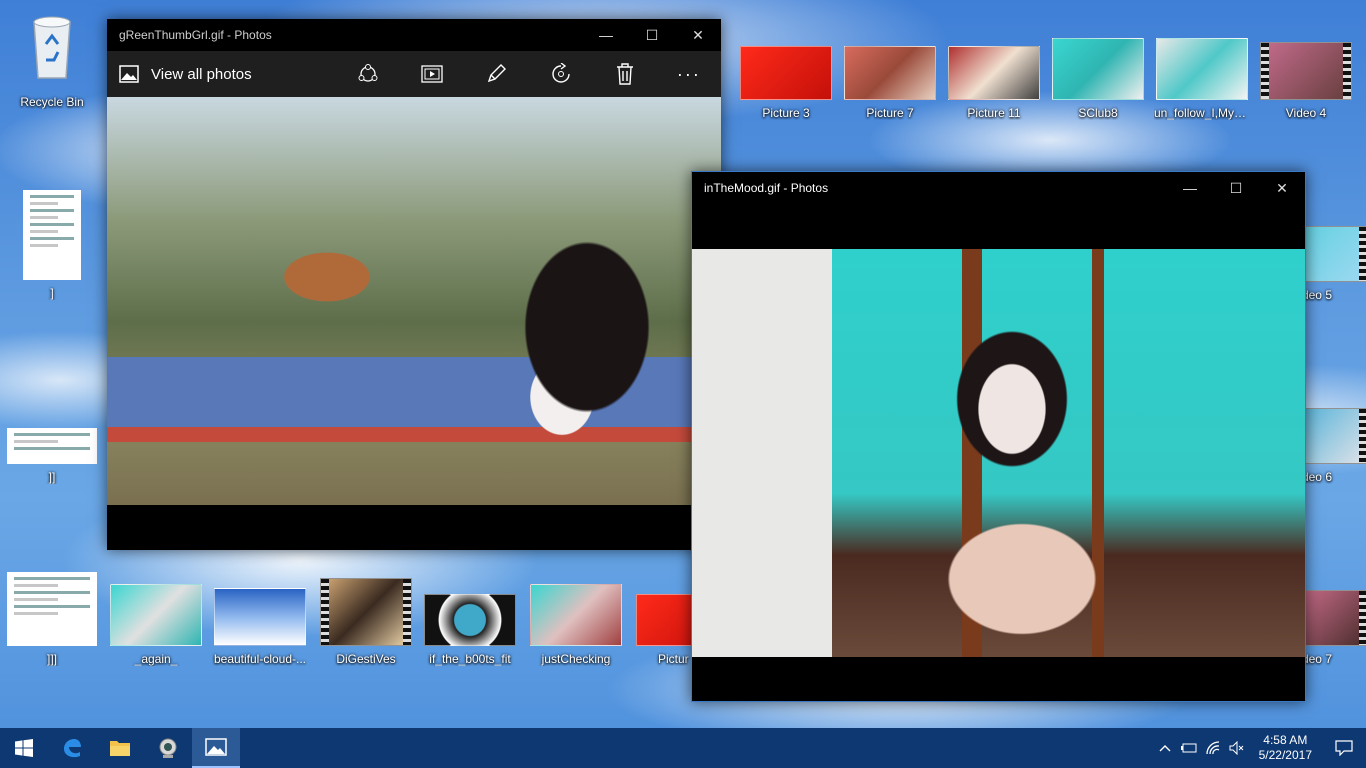 The image size is (1366, 768). Describe the element at coordinates (52, 477) in the screenshot. I see `desktop-file-label: ]]` at that location.